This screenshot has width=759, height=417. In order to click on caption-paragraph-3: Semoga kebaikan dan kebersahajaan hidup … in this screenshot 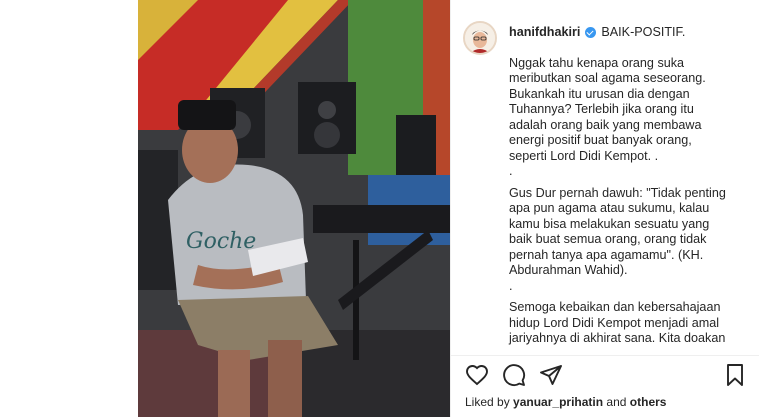, I will do `click(629, 323)`.